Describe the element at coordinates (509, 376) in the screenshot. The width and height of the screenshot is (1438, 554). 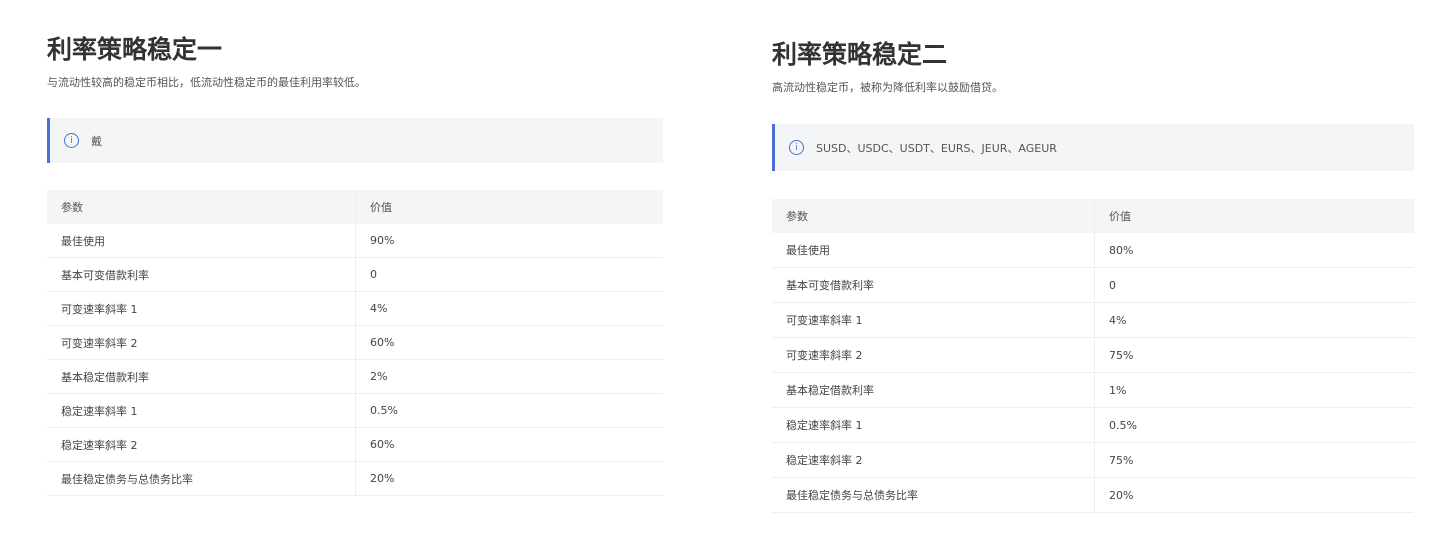
I see `param-value: 2%` at that location.